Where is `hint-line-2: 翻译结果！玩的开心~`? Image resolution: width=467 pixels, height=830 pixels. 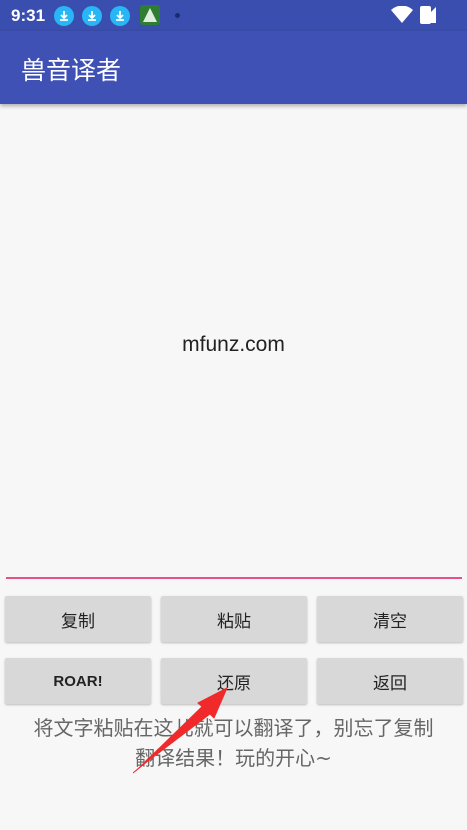
hint-line-2: 翻译结果！玩的开心~ is located at coordinates (233, 758).